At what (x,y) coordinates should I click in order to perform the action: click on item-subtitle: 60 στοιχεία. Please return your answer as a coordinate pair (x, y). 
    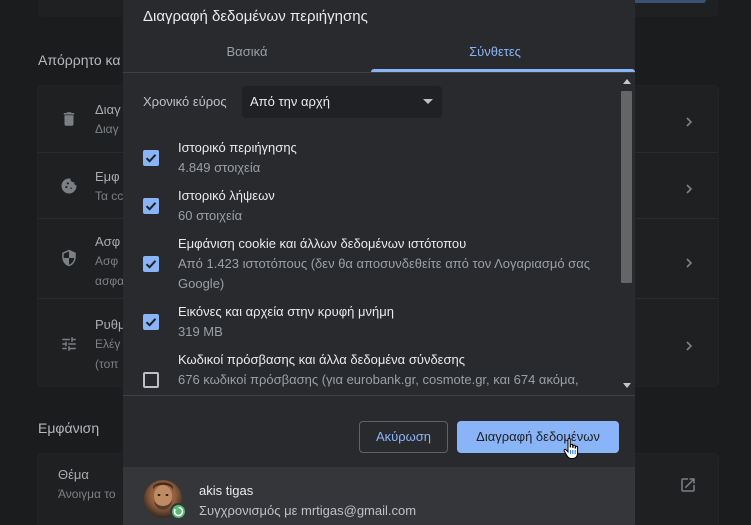
    Looking at the image, I should click on (210, 215).